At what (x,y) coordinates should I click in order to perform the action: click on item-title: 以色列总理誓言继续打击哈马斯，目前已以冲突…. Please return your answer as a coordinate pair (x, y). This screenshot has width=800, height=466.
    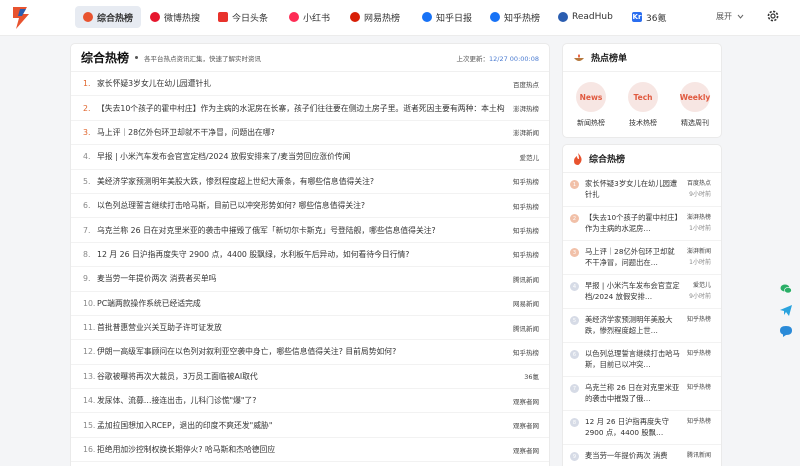
    Looking at the image, I should click on (632, 359).